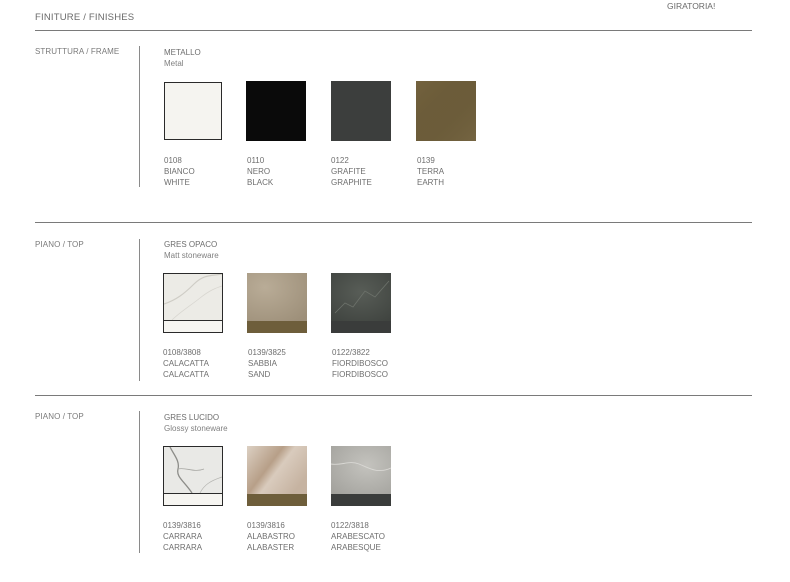  What do you see at coordinates (193, 470) in the screenshot?
I see `carrara-marble-texture` at bounding box center [193, 470].